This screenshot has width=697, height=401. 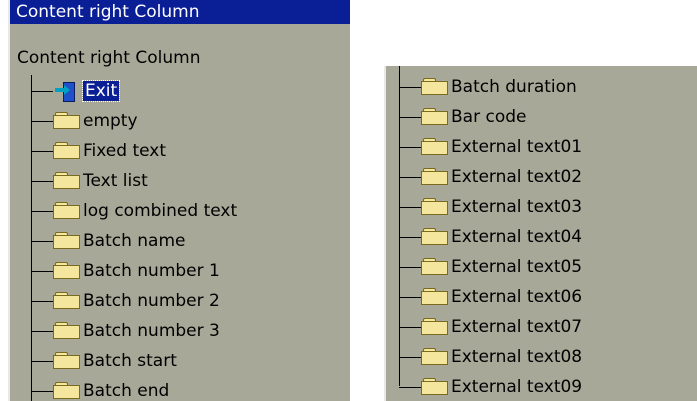 I want to click on tree-item-label: log combined text, so click(x=160, y=211).